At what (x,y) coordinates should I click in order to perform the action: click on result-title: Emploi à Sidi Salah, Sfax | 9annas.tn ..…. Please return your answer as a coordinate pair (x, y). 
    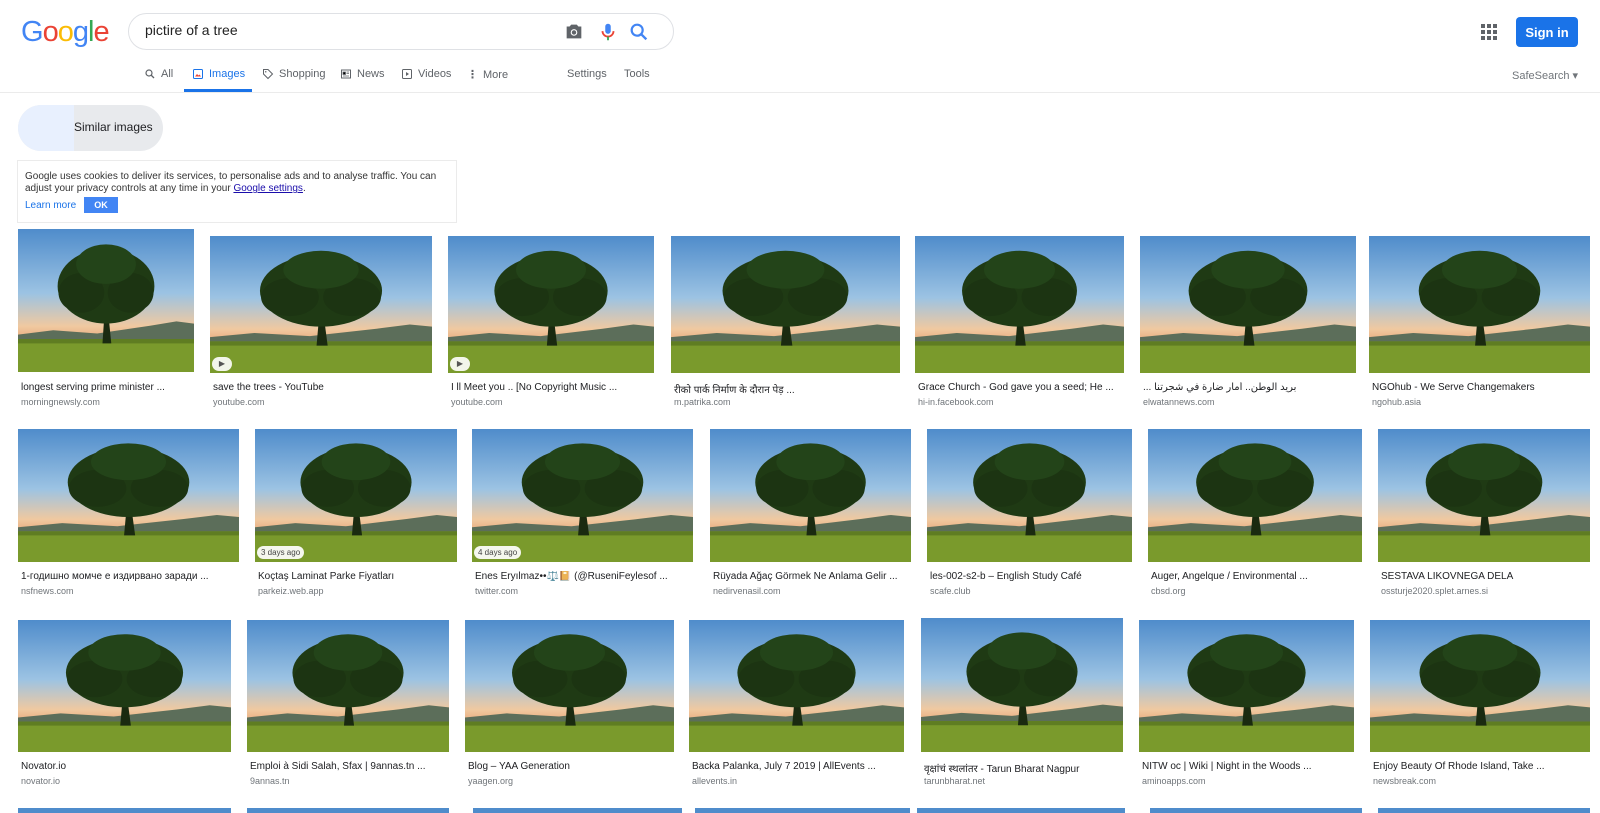
    Looking at the image, I should click on (349, 766).